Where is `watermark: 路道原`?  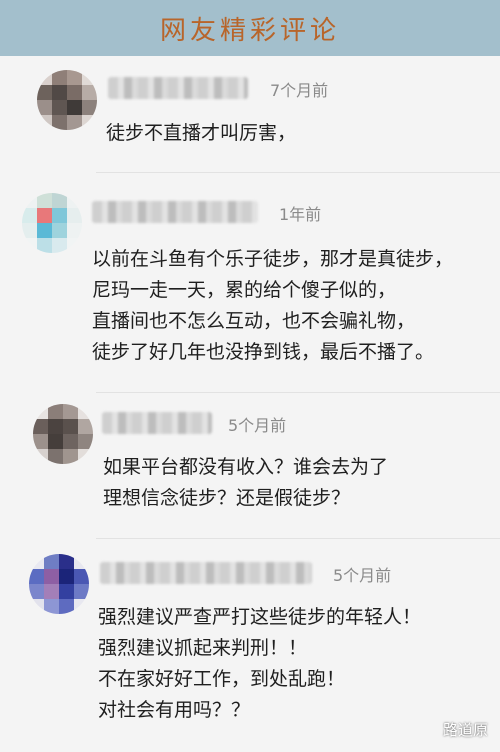 watermark: 路道原 is located at coordinates (465, 730).